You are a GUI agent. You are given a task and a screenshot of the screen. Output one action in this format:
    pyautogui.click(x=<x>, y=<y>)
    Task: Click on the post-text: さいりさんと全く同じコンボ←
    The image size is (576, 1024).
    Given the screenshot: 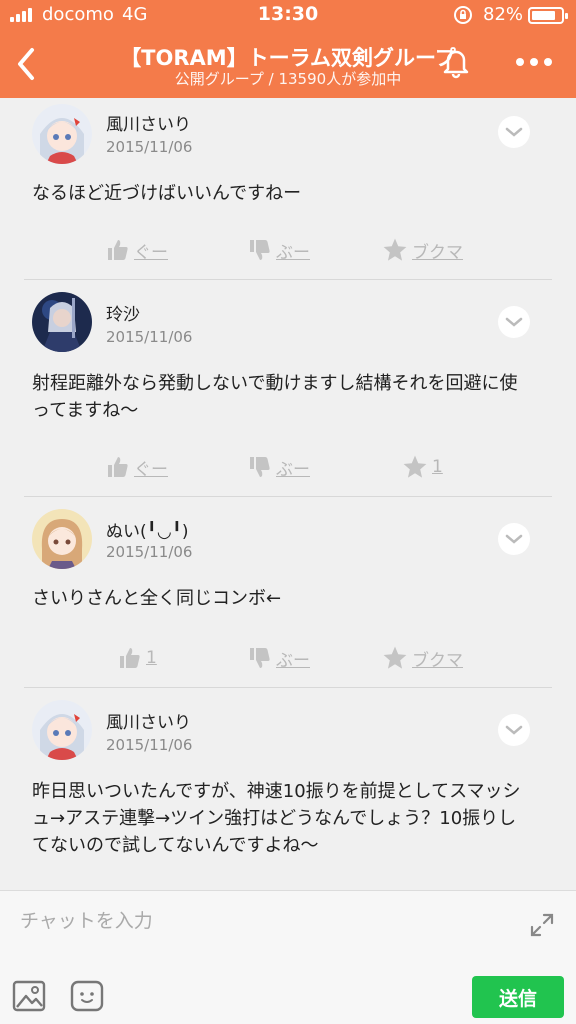 What is the action you would take?
    pyautogui.click(x=157, y=598)
    